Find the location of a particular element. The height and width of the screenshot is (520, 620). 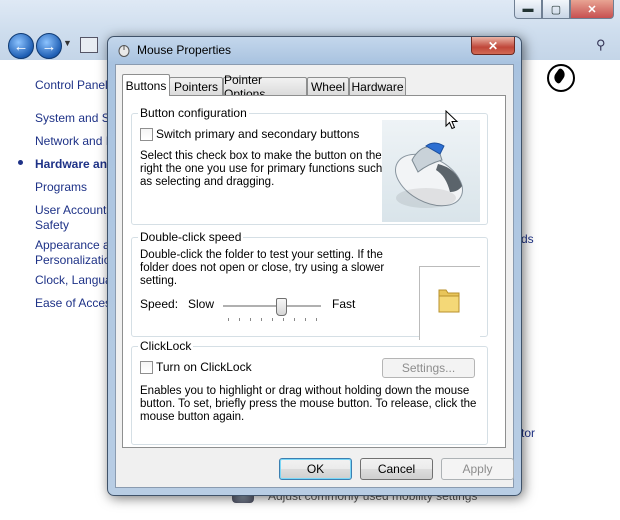

tab-wheel: Wheel is located at coordinates (328, 86).